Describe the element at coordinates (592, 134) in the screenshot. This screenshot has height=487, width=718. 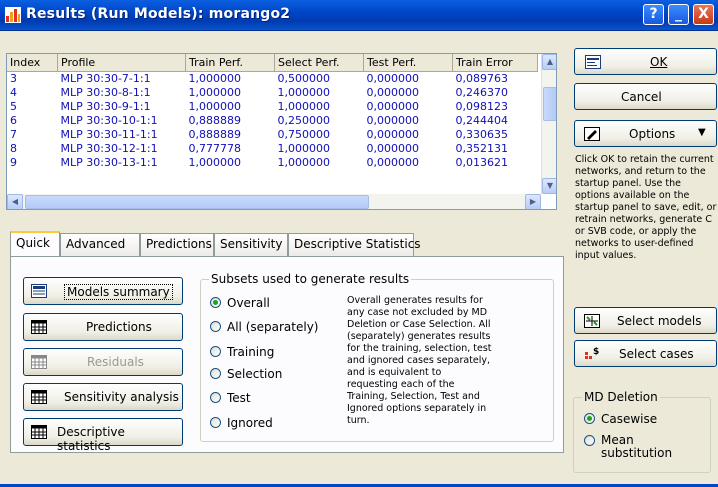
I see `options-icon` at that location.